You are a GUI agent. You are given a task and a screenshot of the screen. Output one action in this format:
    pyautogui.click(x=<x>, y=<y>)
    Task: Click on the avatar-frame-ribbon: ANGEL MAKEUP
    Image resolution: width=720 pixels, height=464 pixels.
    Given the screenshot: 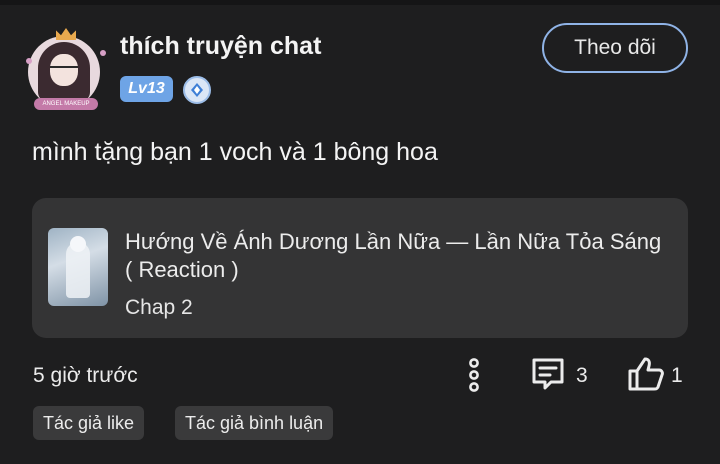 What is the action you would take?
    pyautogui.click(x=66, y=104)
    